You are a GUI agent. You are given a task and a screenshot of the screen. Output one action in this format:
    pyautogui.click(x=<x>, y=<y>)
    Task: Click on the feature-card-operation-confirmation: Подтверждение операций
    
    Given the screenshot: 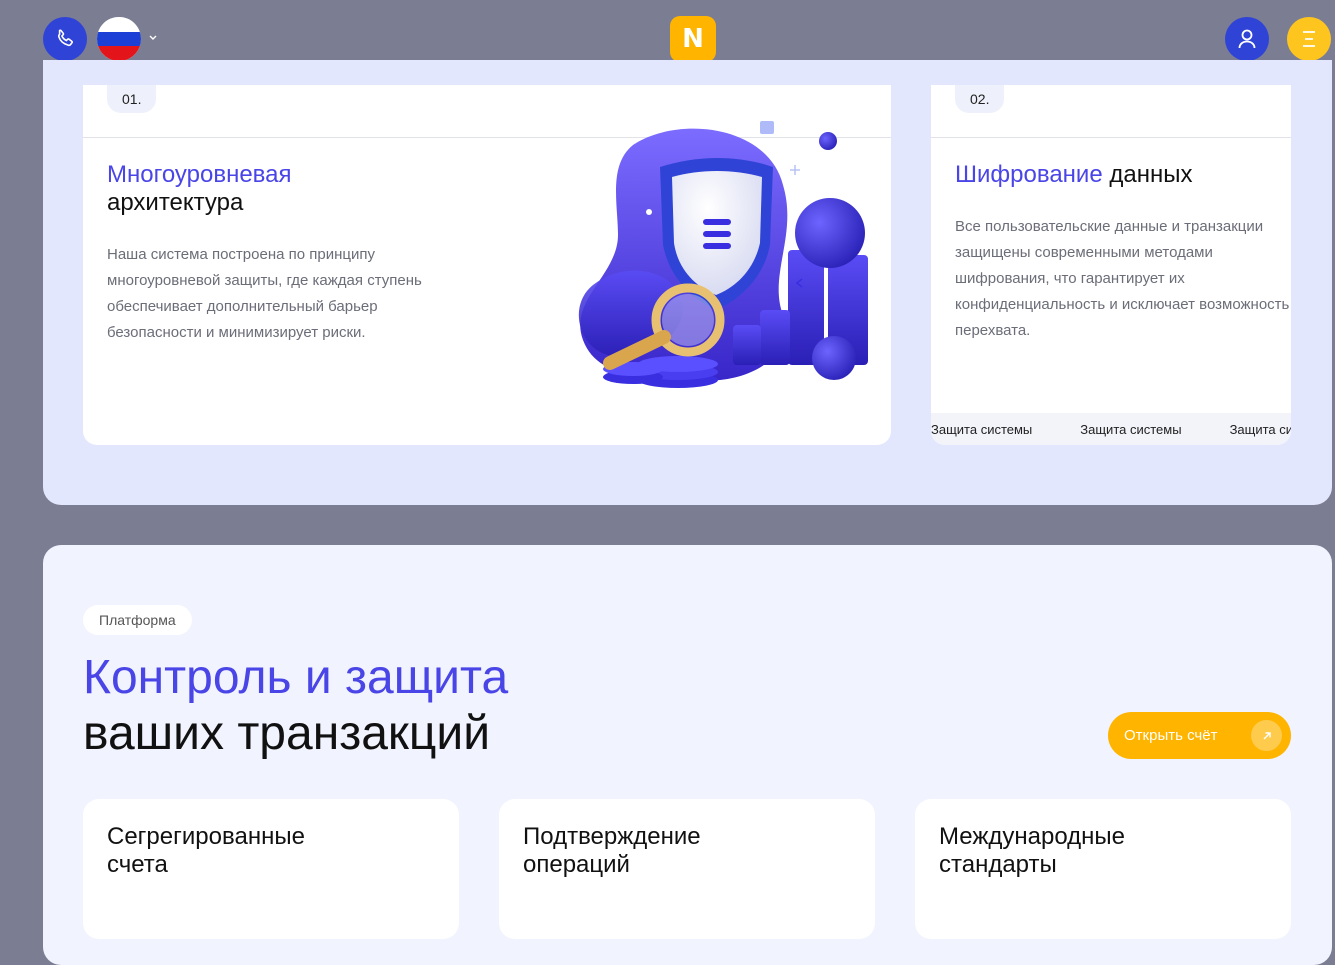 What is the action you would take?
    pyautogui.click(x=687, y=869)
    